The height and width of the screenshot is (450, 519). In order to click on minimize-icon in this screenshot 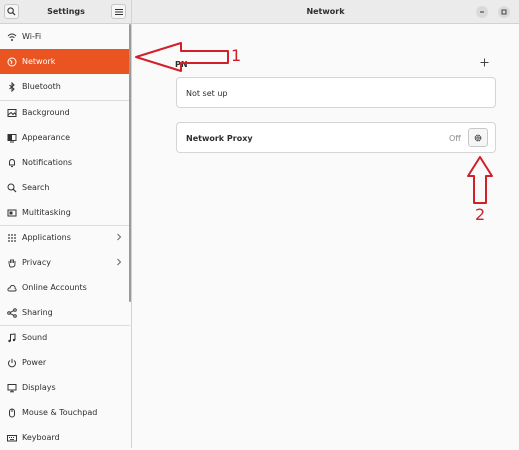, I will do `click(482, 12)`.